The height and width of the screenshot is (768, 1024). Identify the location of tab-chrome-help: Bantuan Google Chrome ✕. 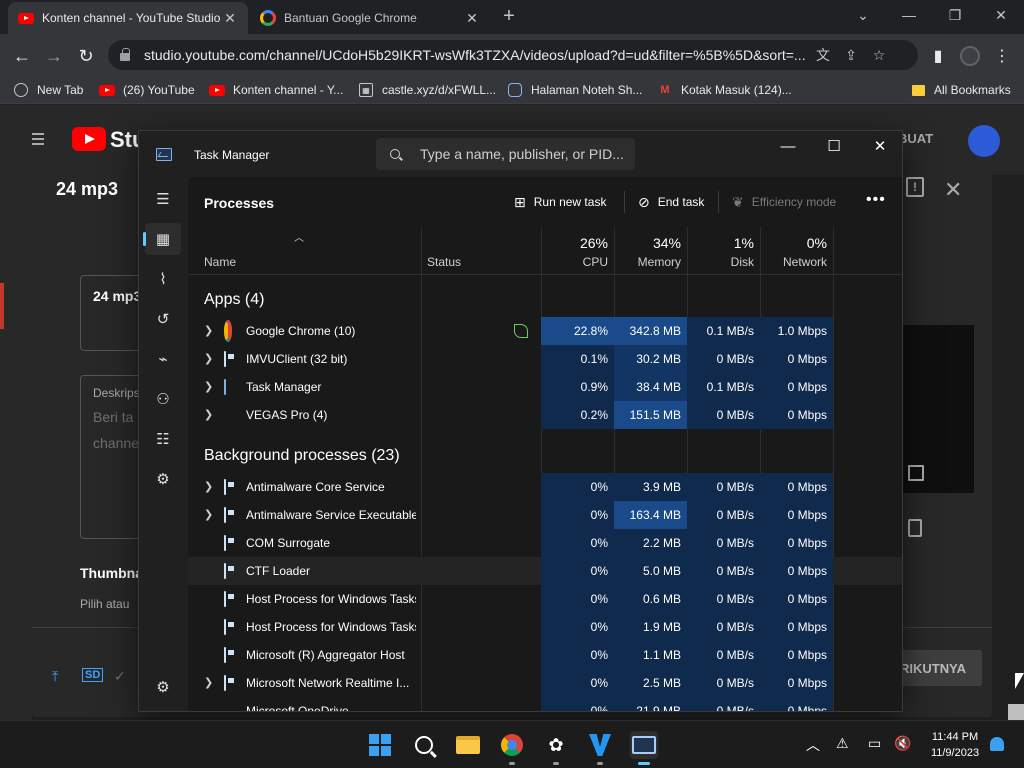
(370, 18).